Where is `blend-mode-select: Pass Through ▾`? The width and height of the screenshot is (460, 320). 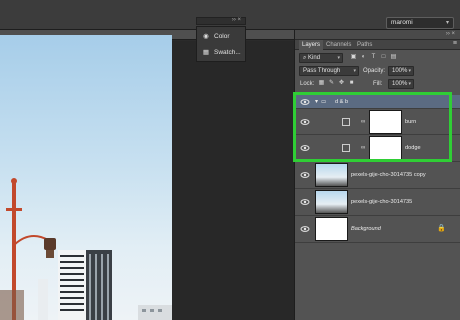
blend-mode-select: Pass Through ▾ is located at coordinates (329, 71).